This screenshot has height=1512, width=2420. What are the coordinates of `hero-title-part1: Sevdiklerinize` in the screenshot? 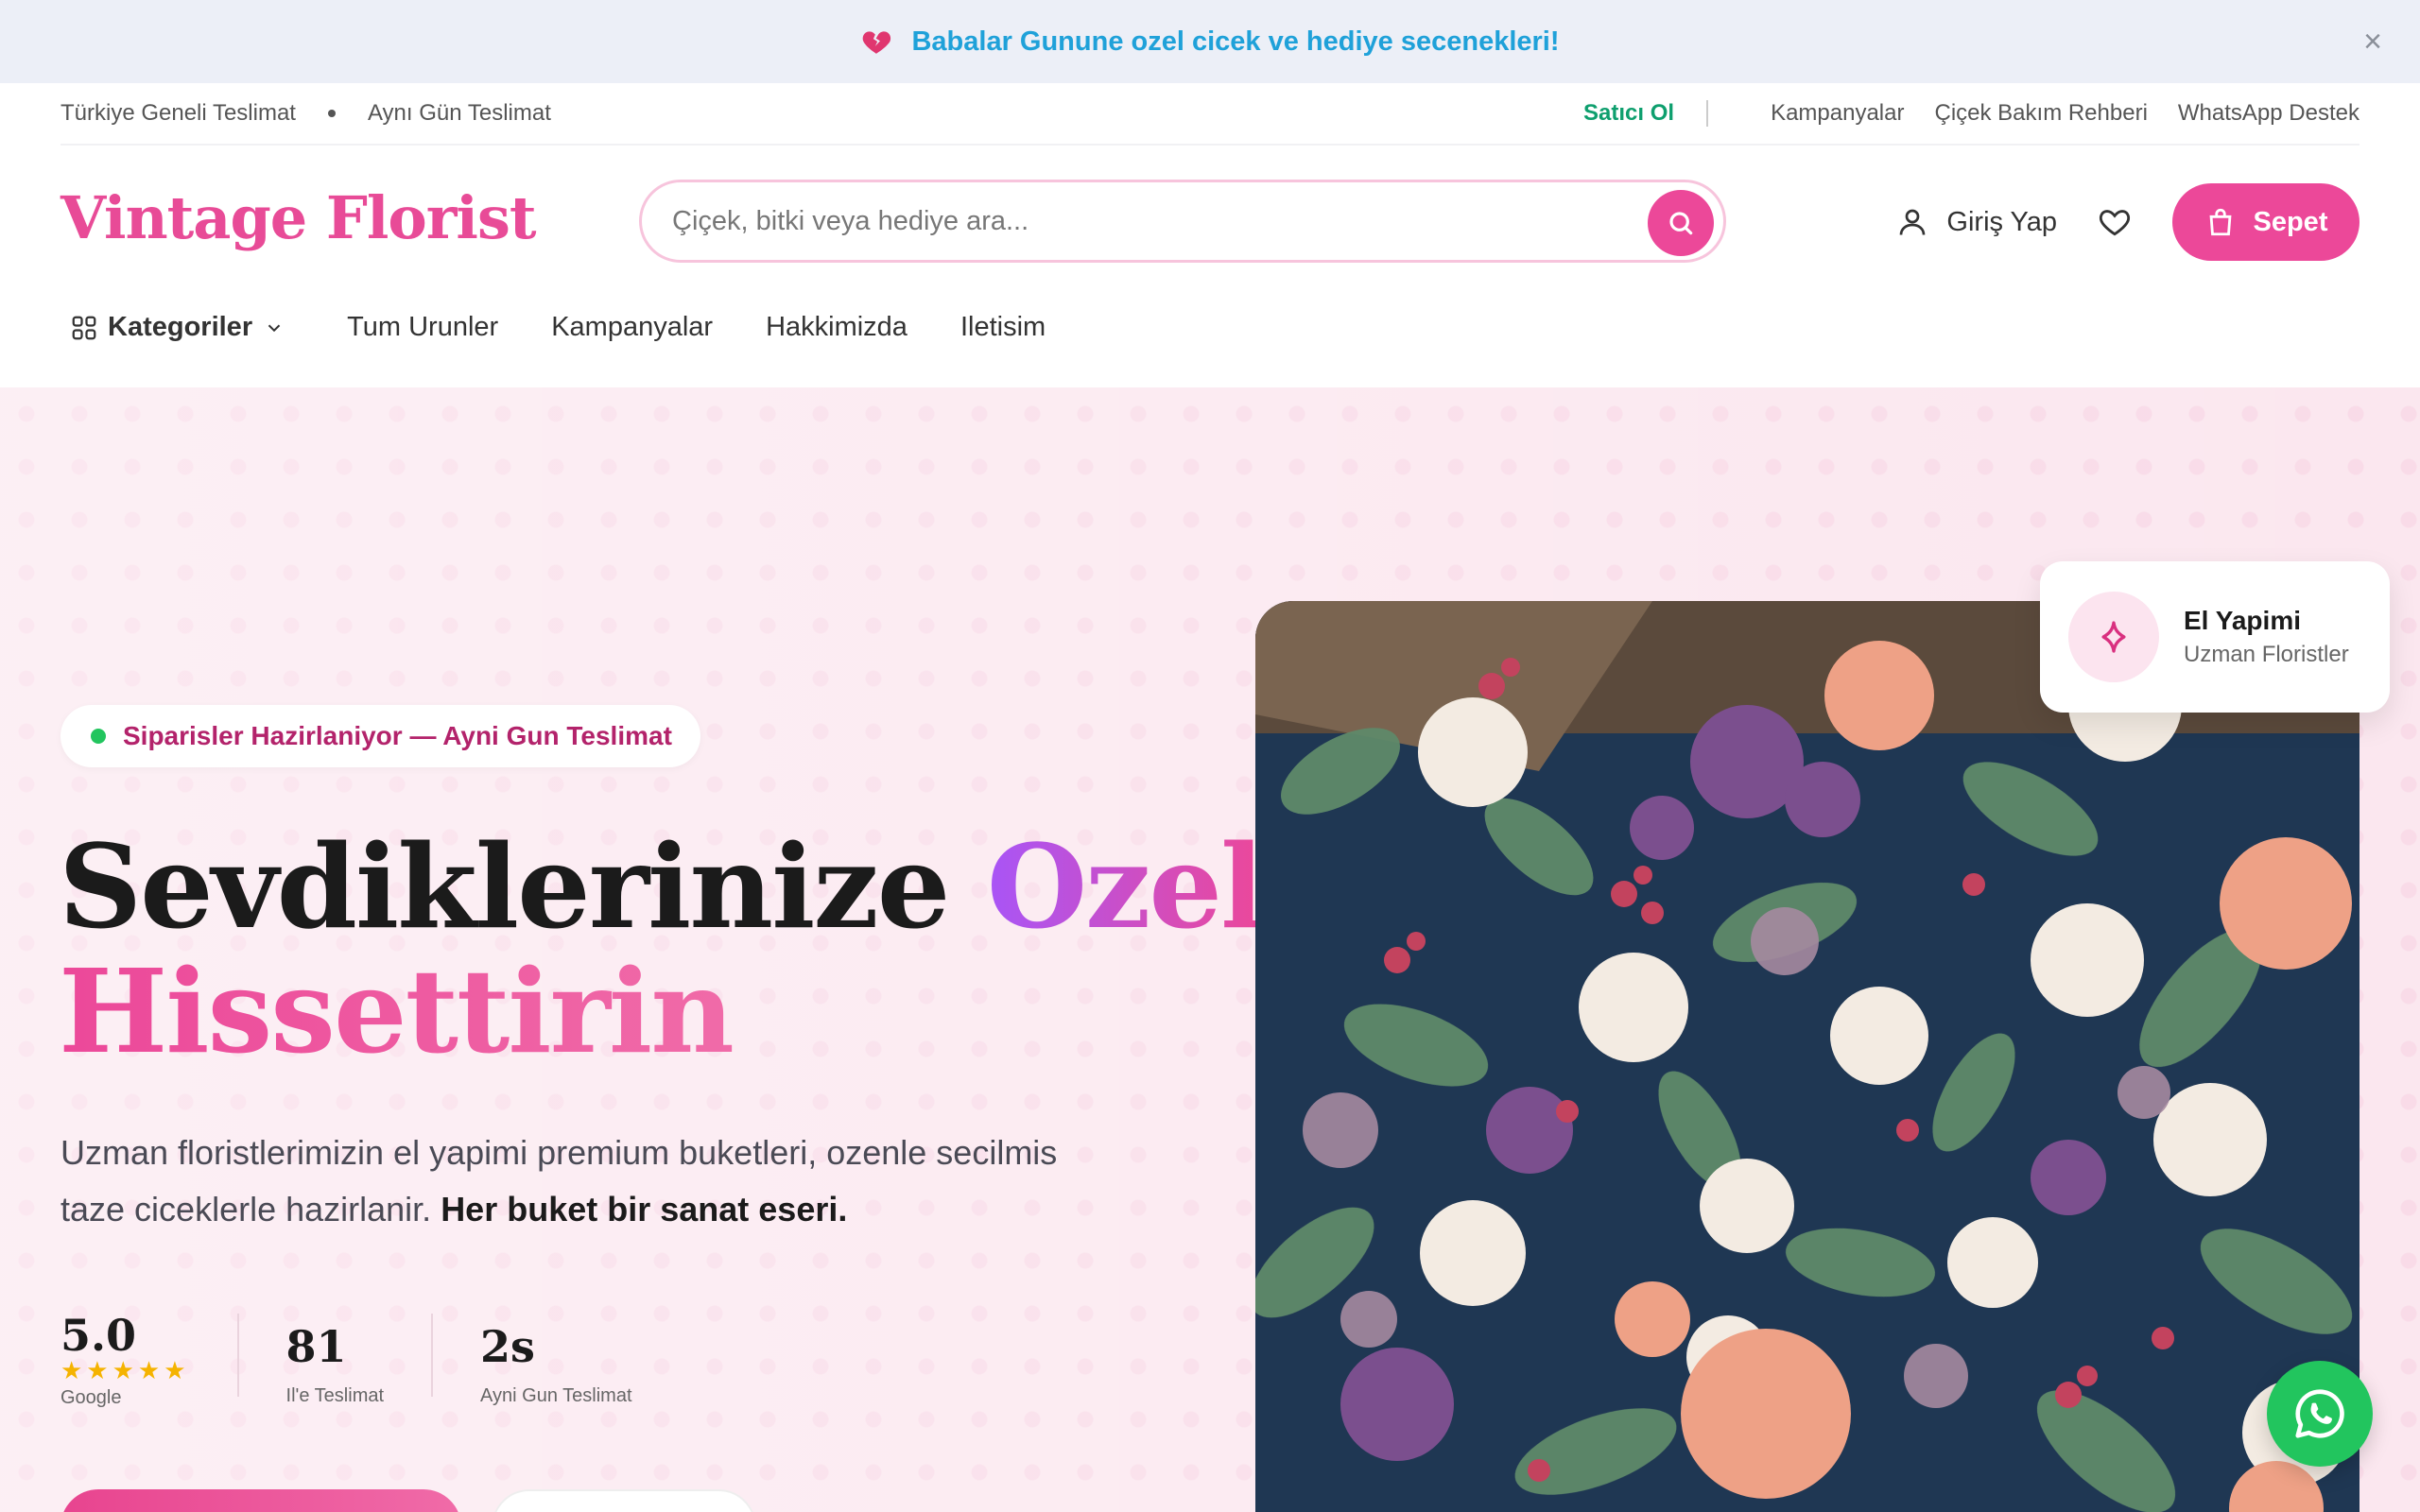 It's located at (504, 886).